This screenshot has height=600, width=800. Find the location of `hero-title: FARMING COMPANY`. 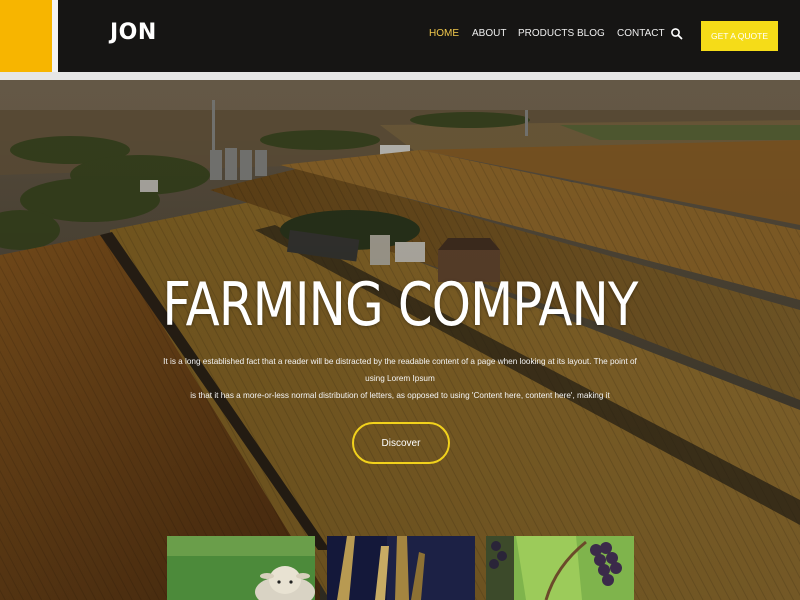

hero-title: FARMING COMPANY is located at coordinates (400, 305).